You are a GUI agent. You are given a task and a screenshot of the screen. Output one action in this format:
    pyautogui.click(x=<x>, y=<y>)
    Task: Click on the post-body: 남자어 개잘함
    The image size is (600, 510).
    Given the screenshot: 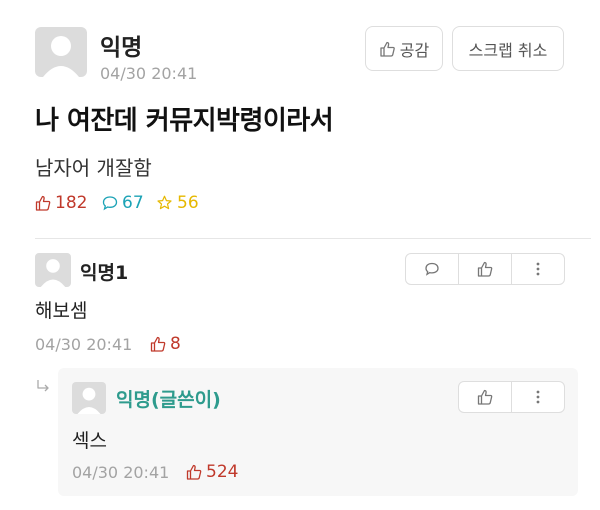 What is the action you would take?
    pyautogui.click(x=93, y=168)
    